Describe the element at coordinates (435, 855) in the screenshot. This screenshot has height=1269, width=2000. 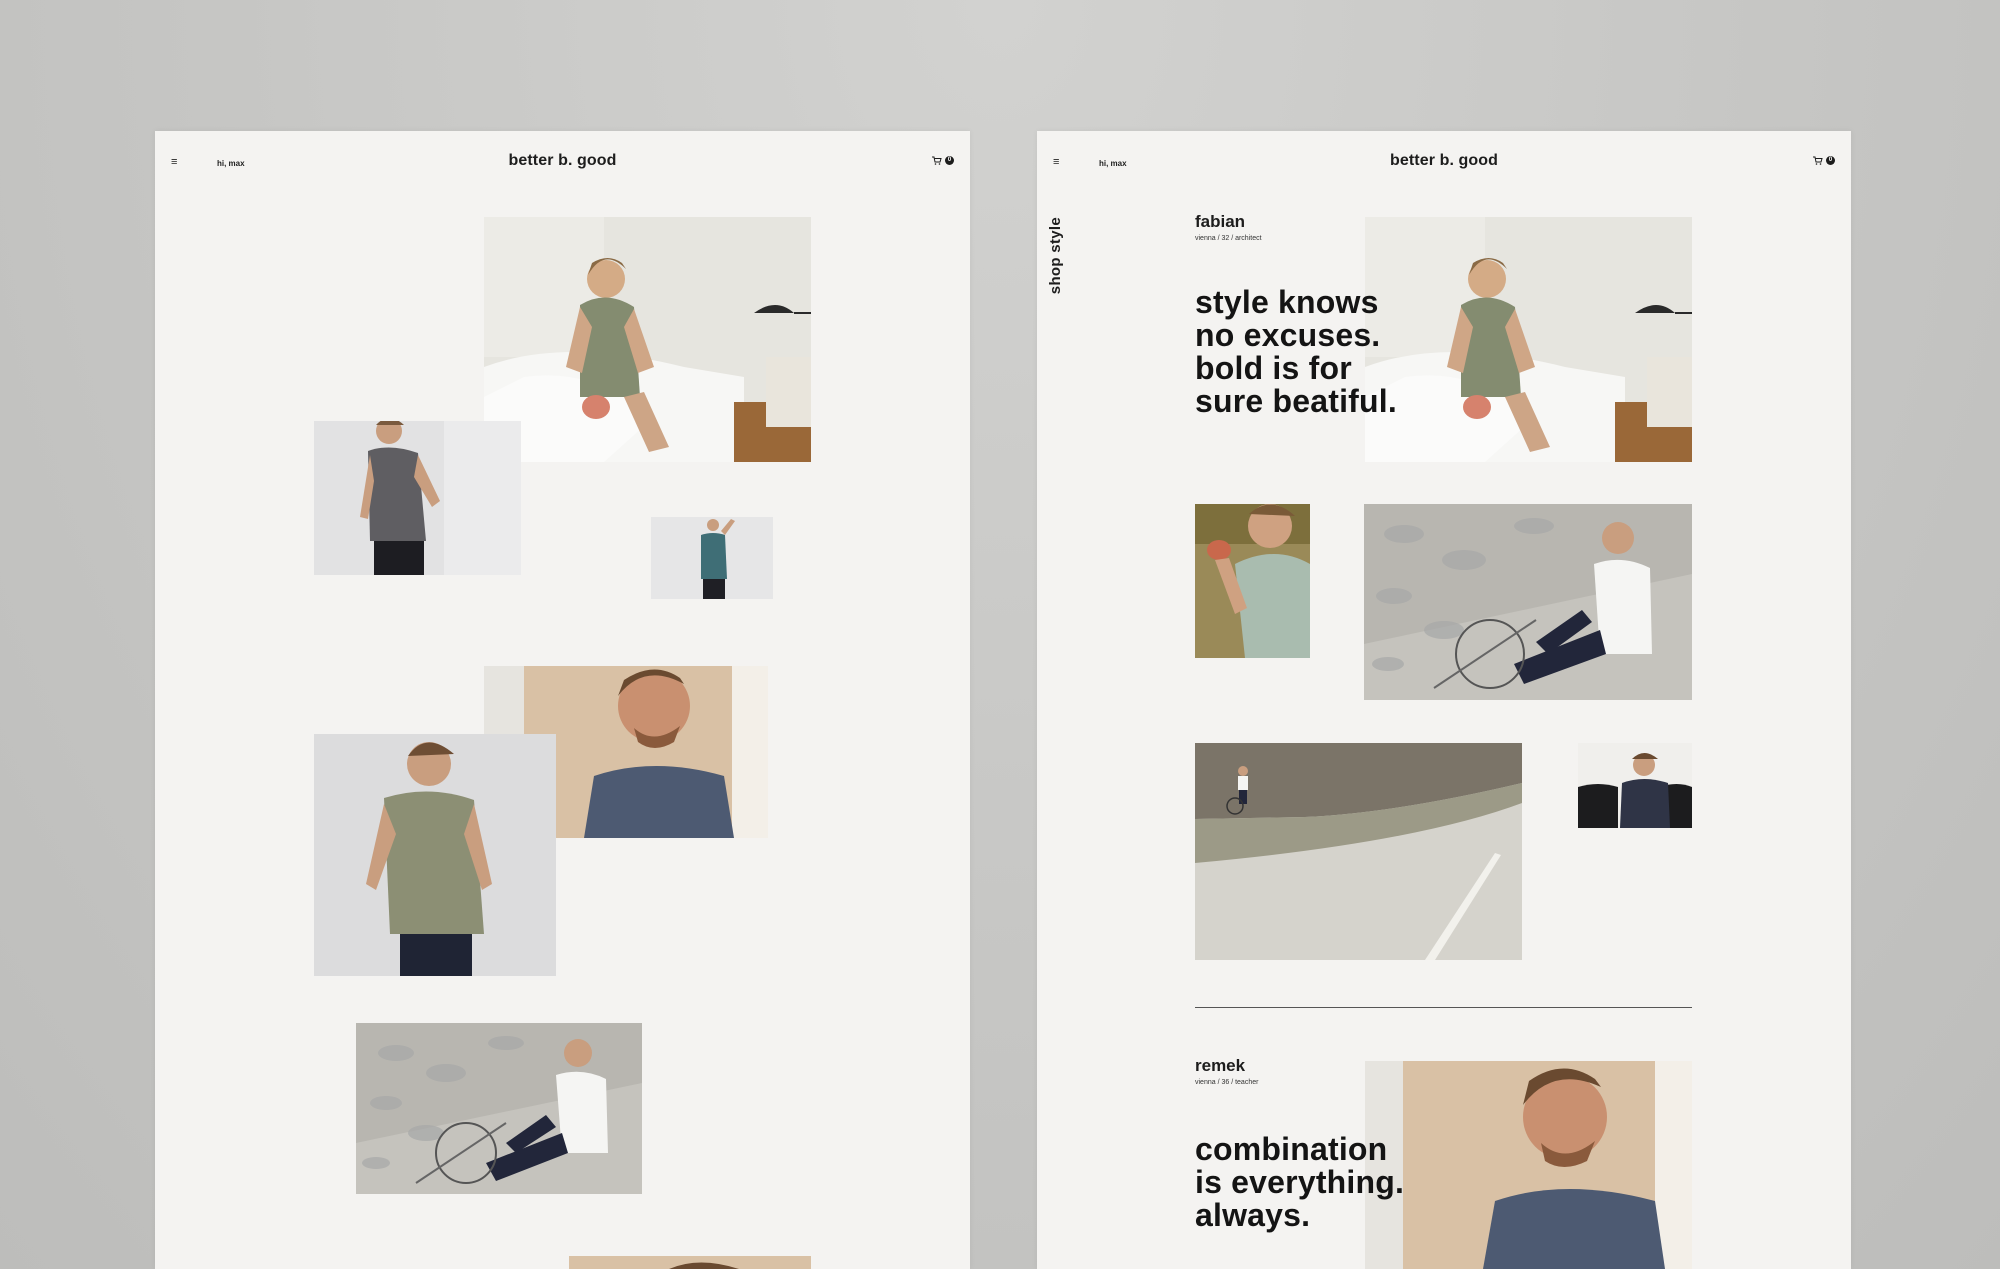
I see `photo-olive-tshirt` at that location.